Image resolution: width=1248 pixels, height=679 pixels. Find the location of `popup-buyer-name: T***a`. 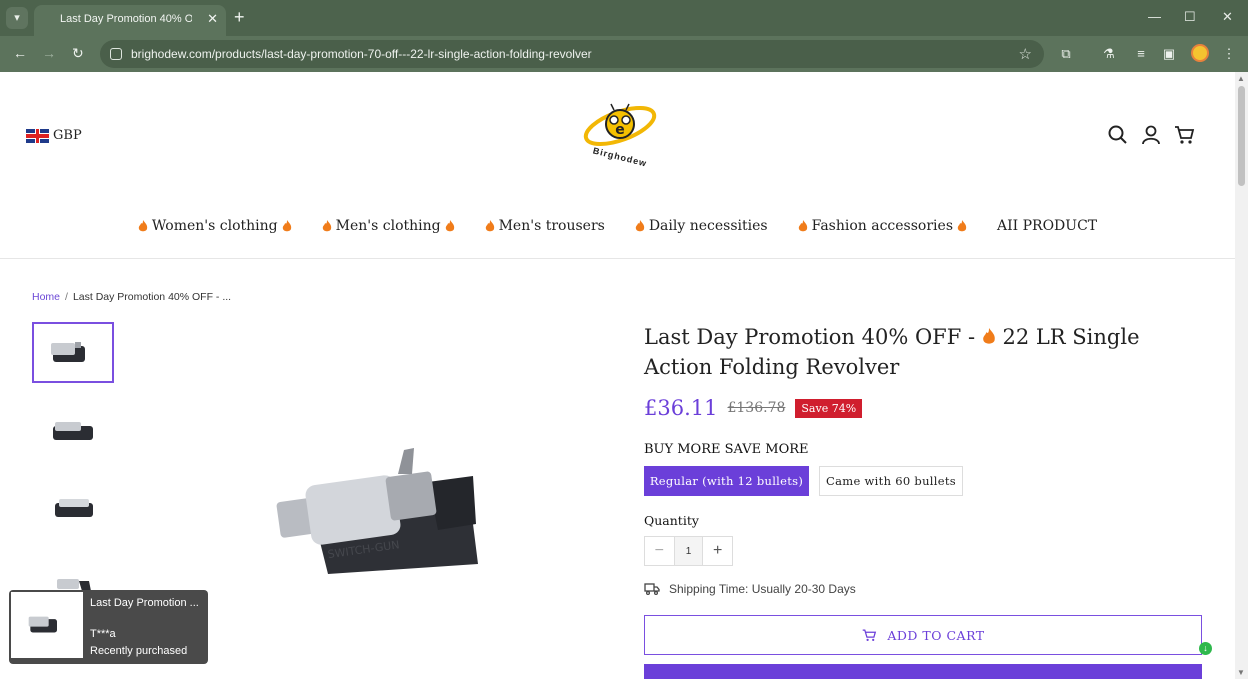

popup-buyer-name: T***a is located at coordinates (103, 634).